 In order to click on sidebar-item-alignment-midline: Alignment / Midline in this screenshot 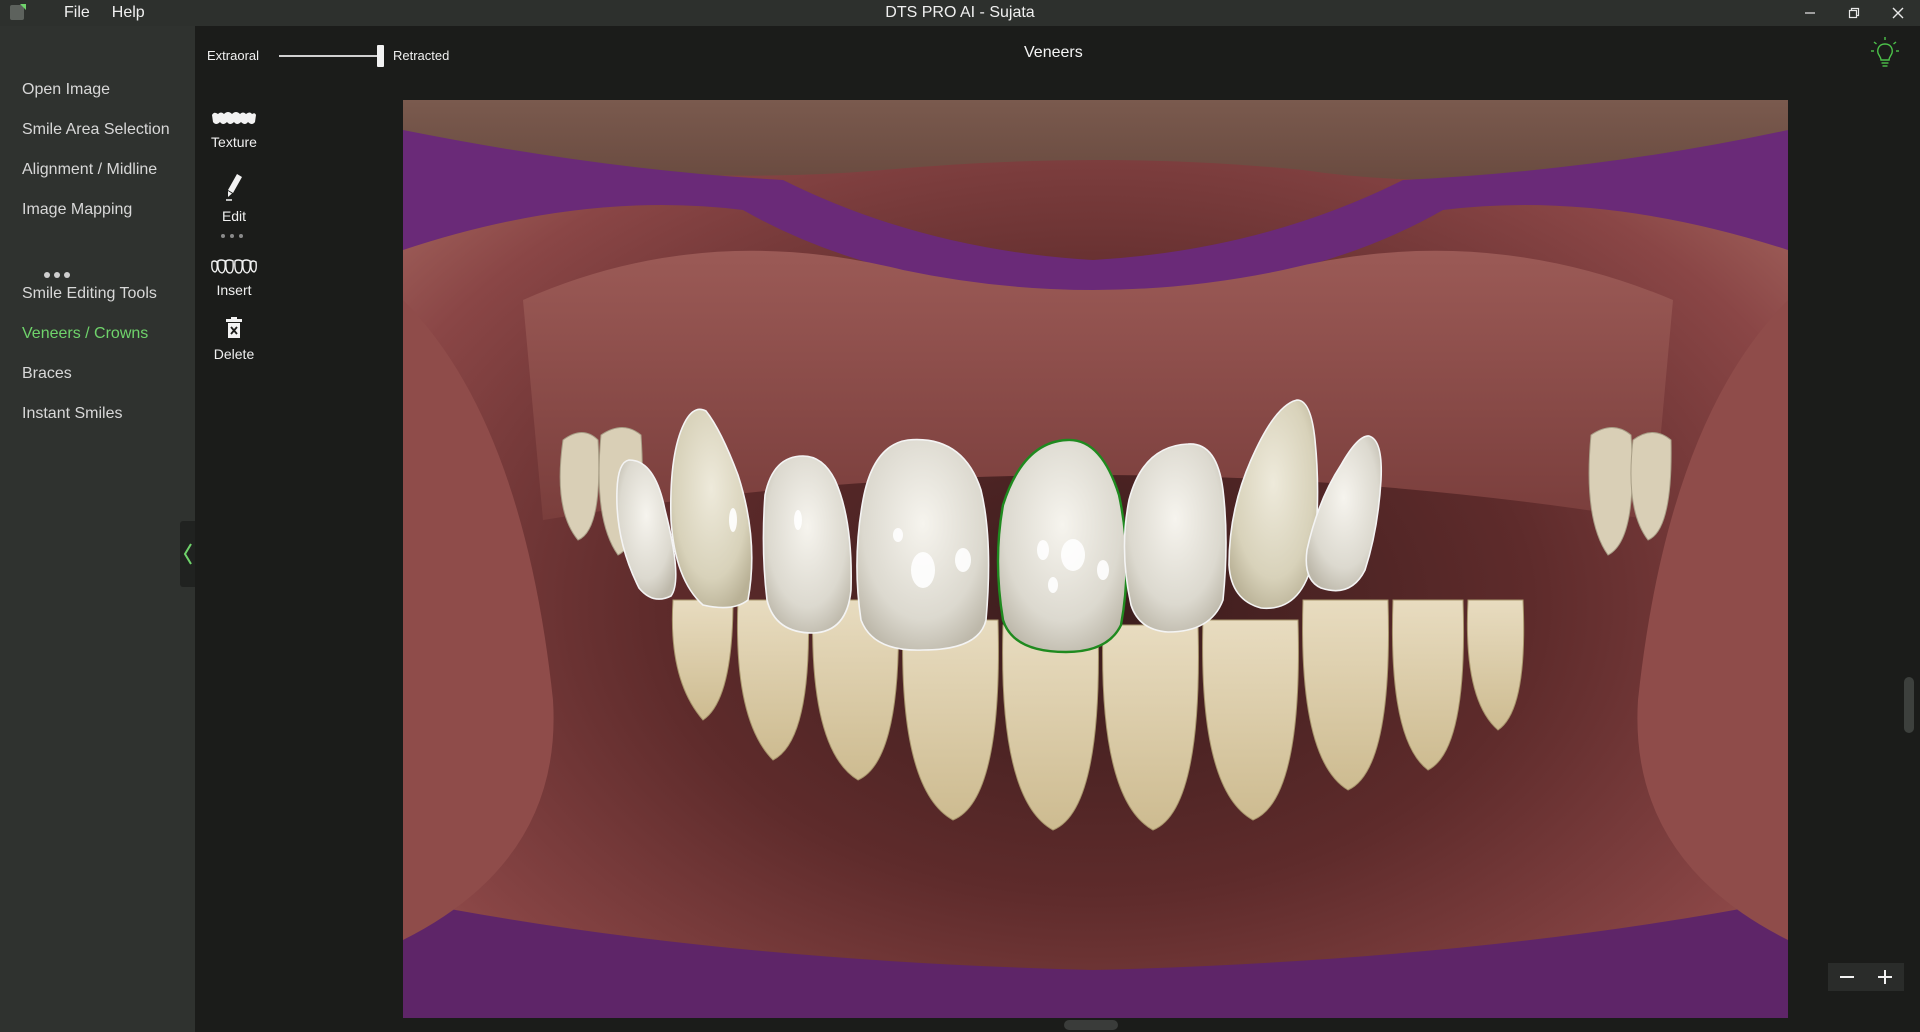, I will do `click(89, 170)`.